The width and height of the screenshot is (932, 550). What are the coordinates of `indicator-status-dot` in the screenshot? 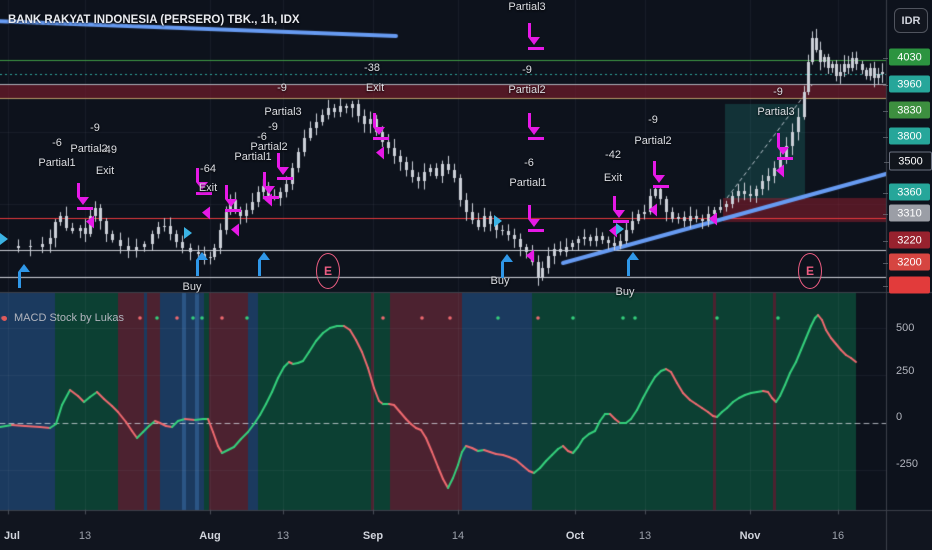 It's located at (4, 318).